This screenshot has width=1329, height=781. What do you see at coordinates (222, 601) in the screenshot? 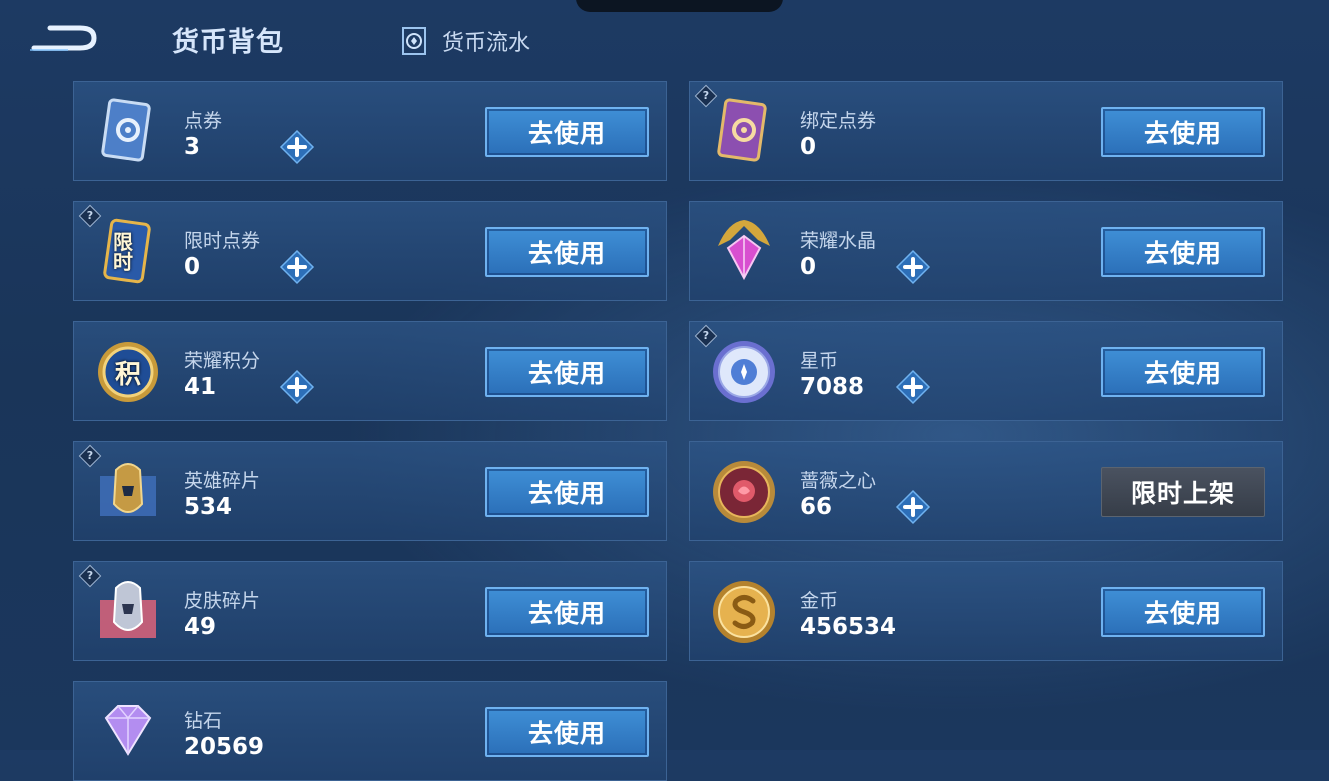
I see `currency-name: 皮肤碎片` at bounding box center [222, 601].